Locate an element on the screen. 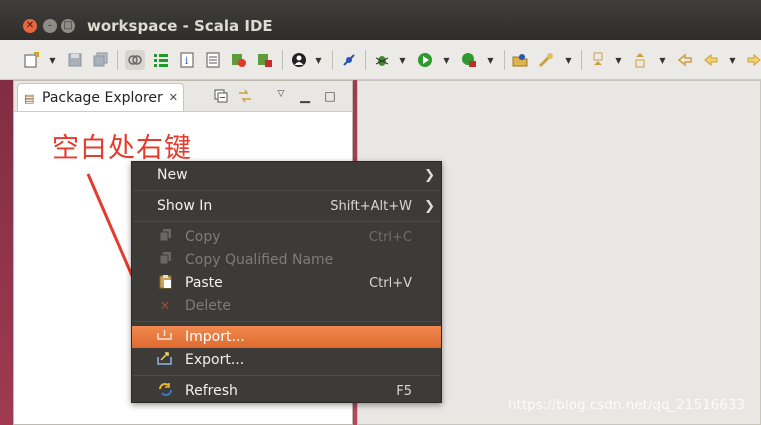 This screenshot has width=761, height=425. menu-item-shortcut: F5 is located at coordinates (404, 391).